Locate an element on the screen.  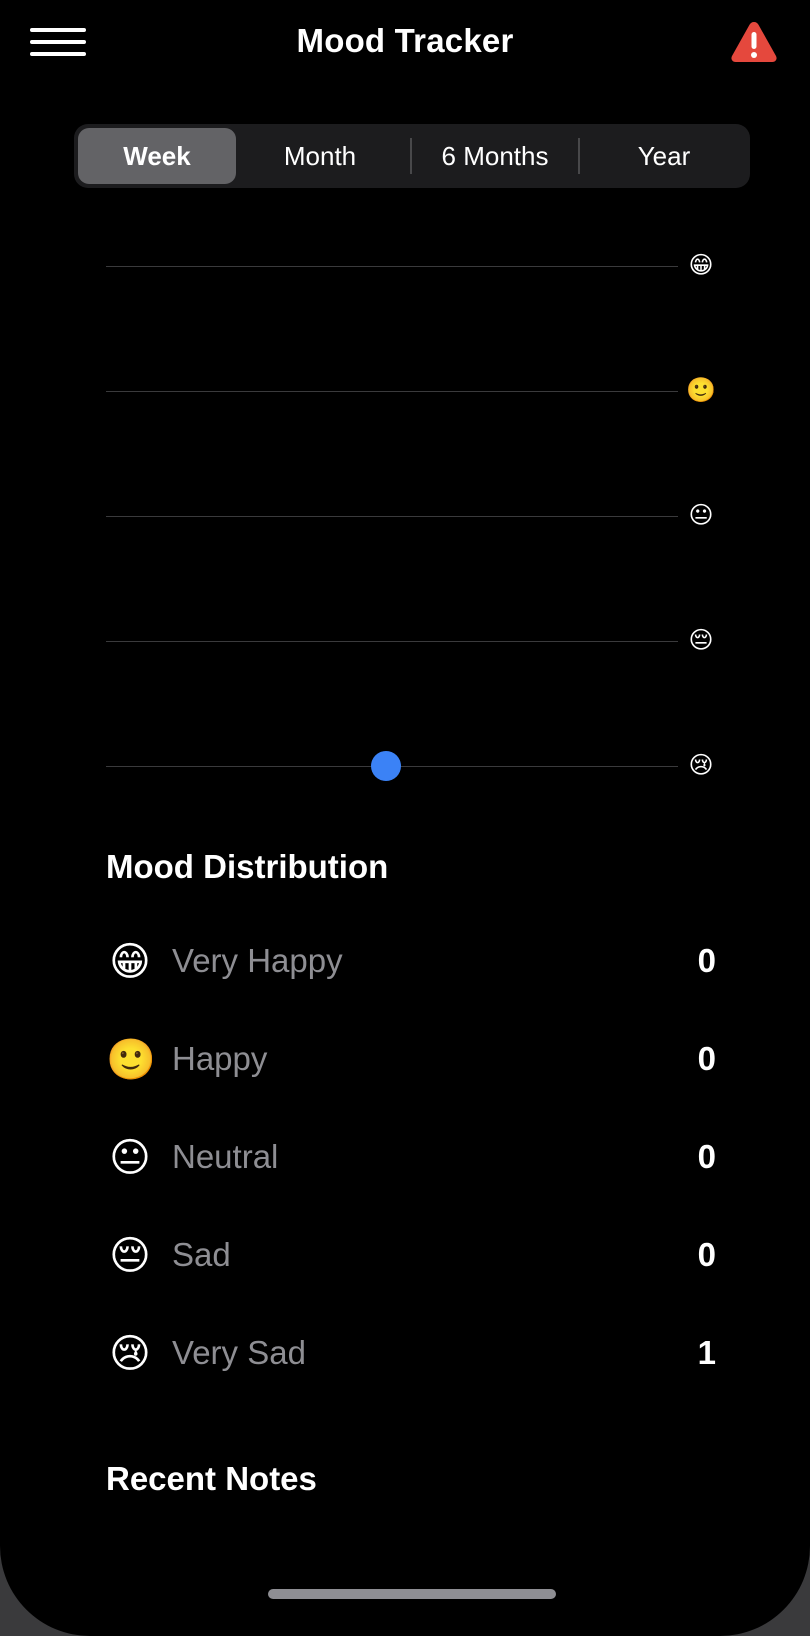
distribution-label: Sad is located at coordinates (201, 1254).